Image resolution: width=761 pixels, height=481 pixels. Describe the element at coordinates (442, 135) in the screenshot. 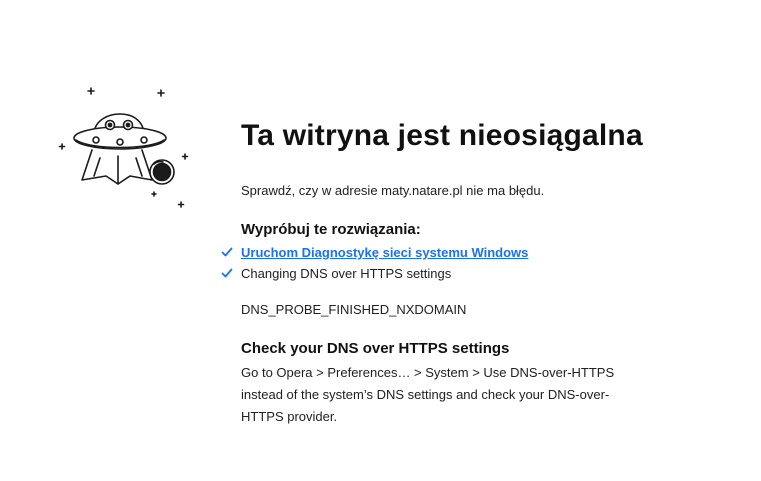

I see `page-title: Ta witryna jest nieosiągalna` at that location.